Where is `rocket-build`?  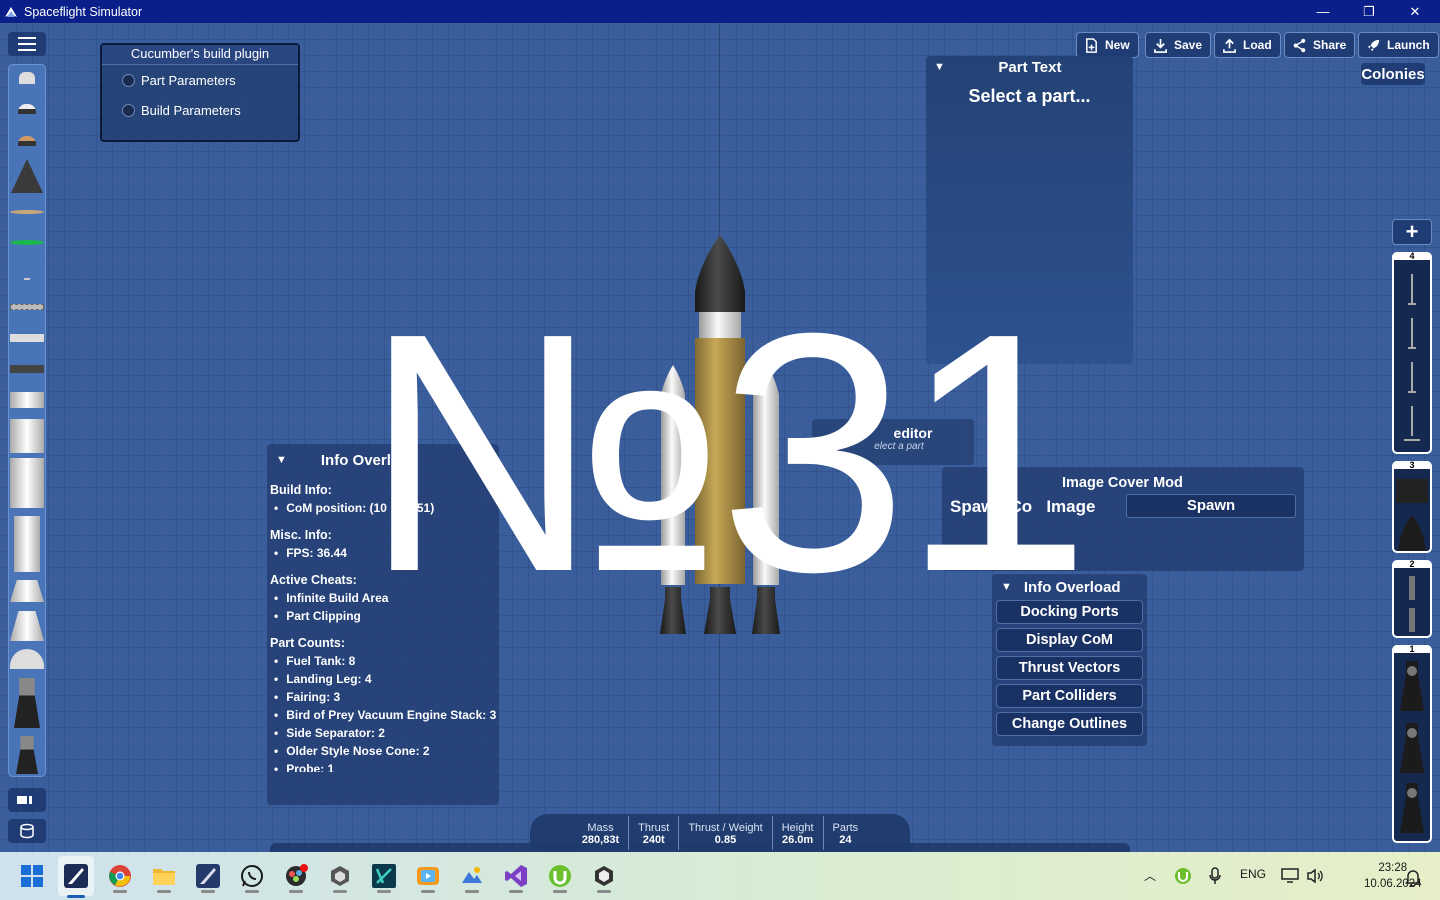
rocket-build is located at coordinates (720, 437).